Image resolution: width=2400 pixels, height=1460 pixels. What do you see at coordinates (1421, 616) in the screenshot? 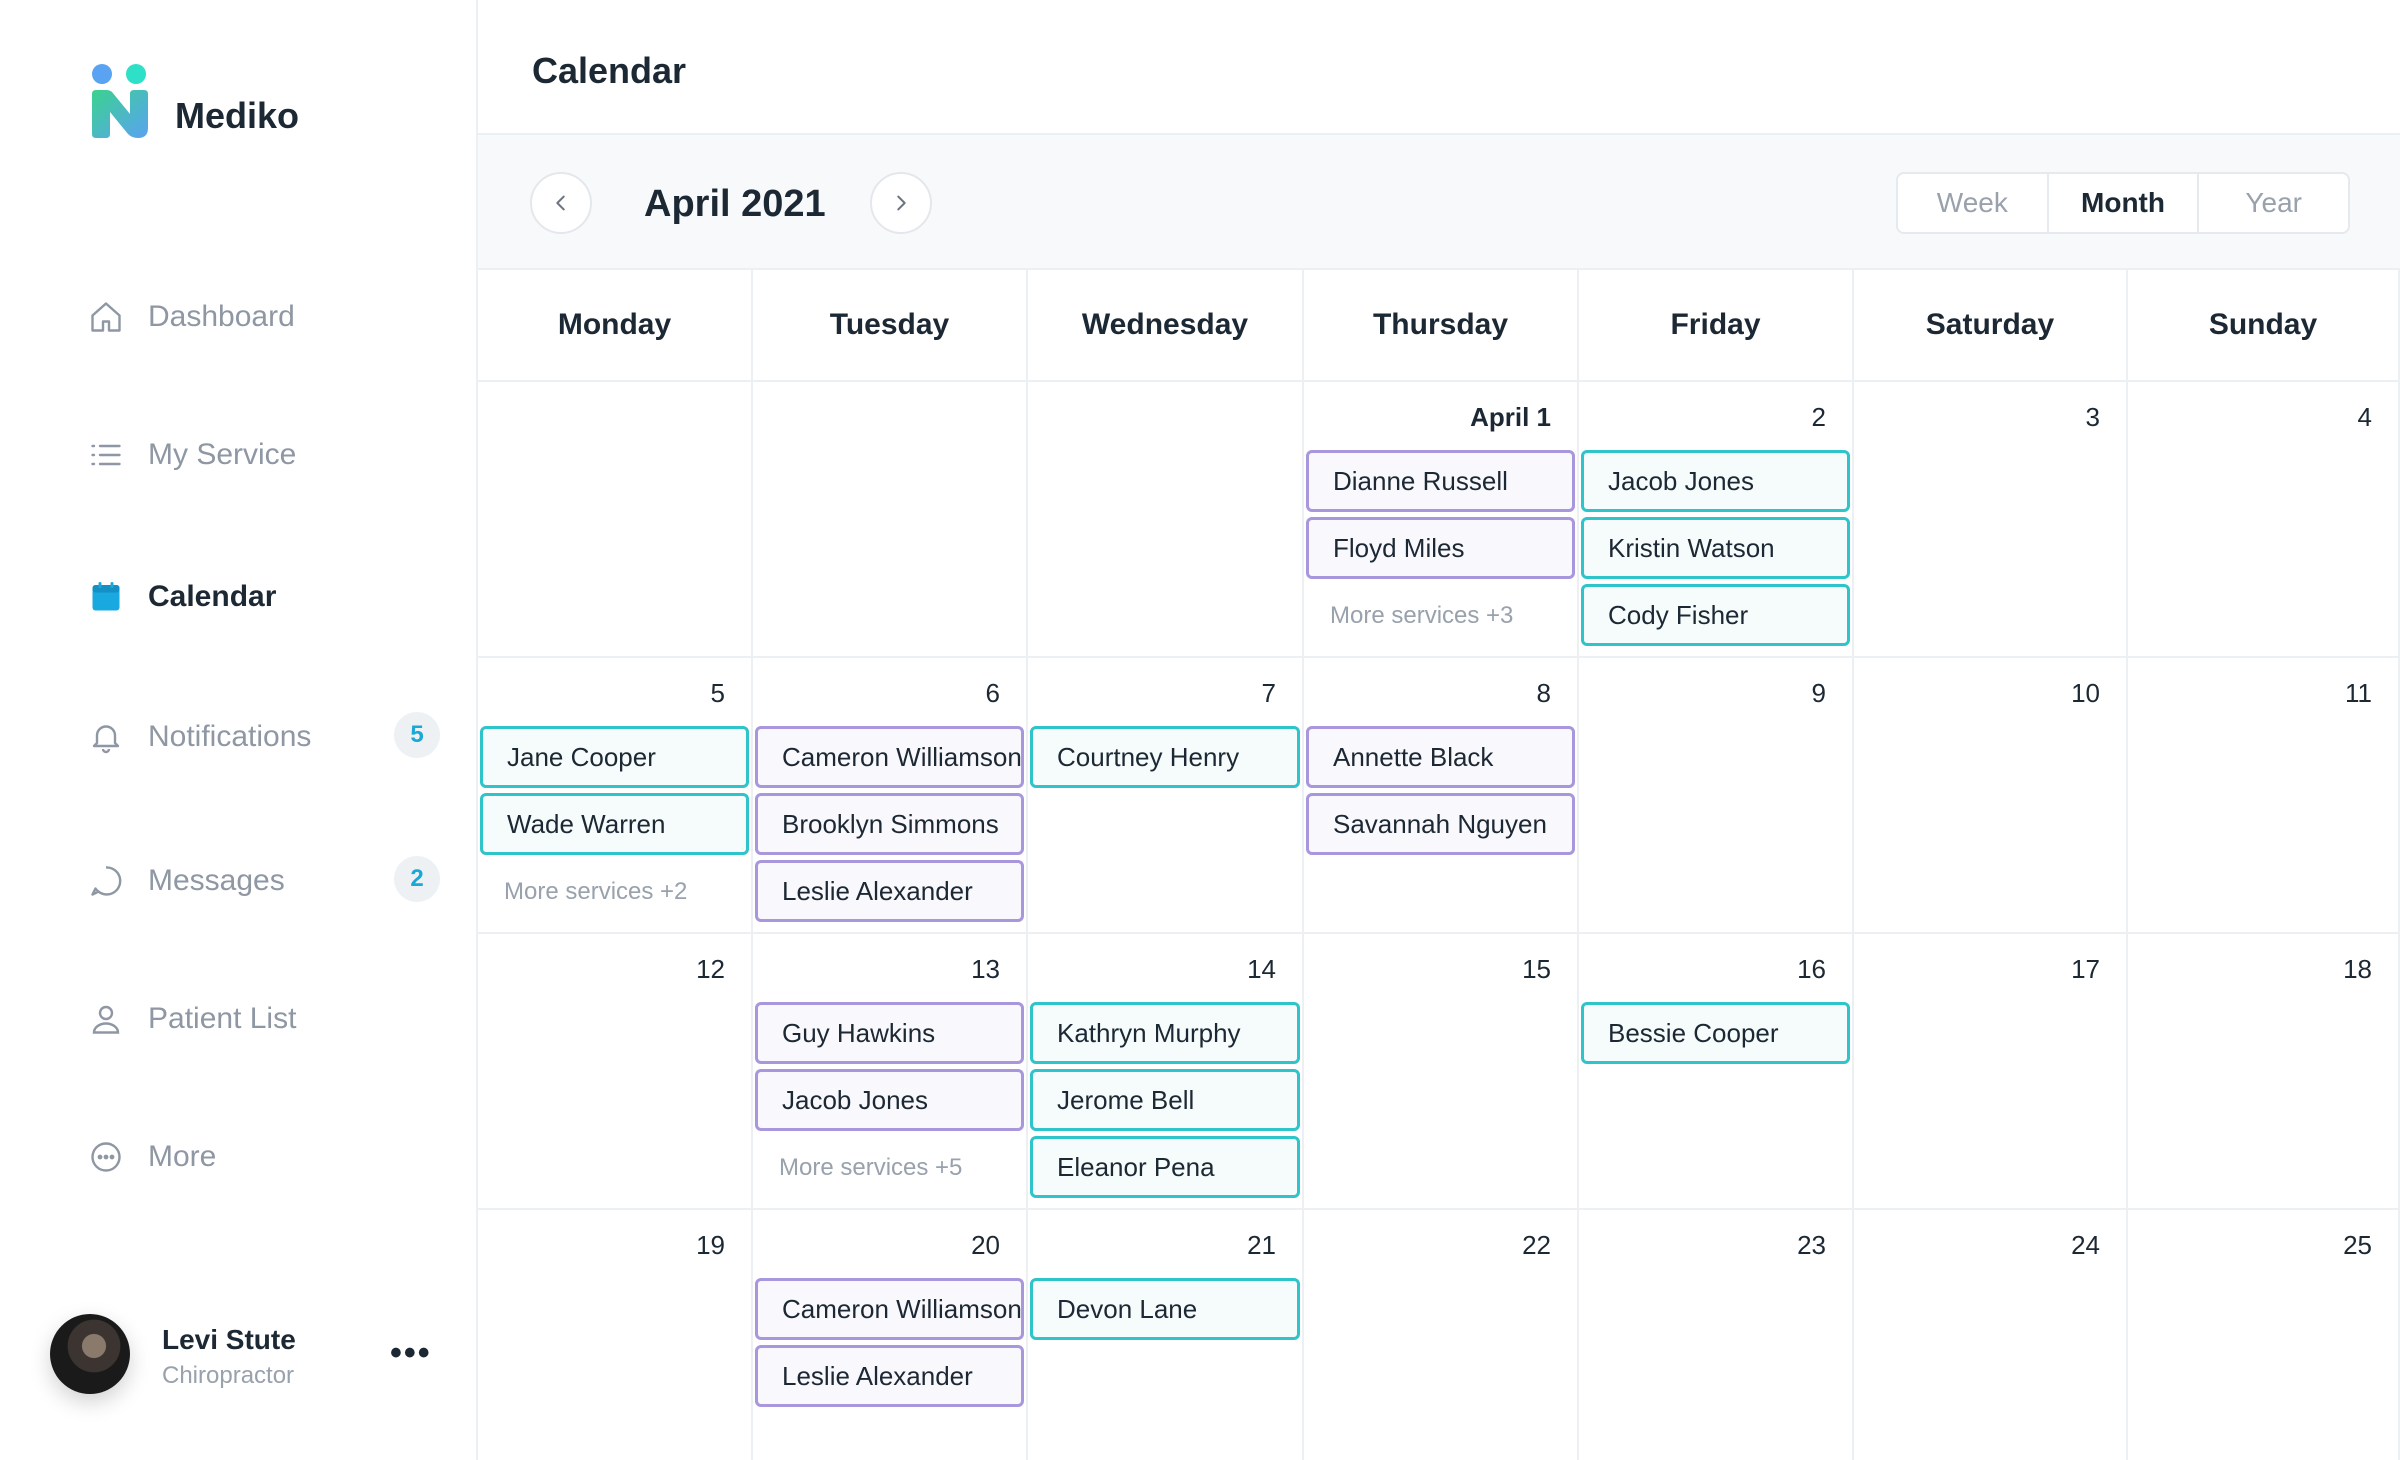
I see `more-services-link: More services +3` at bounding box center [1421, 616].